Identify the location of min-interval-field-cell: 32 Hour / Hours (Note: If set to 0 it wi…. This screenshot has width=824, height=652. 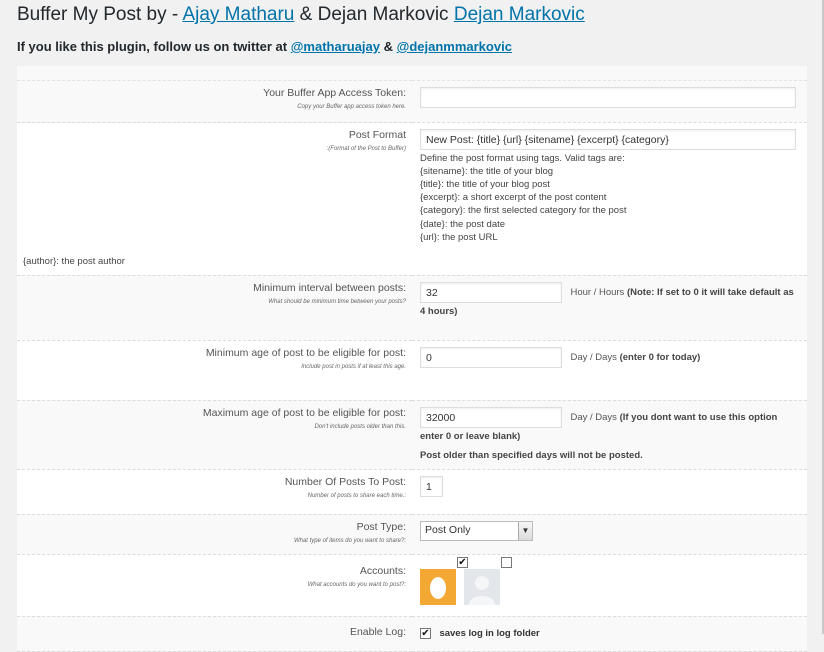
(609, 308).